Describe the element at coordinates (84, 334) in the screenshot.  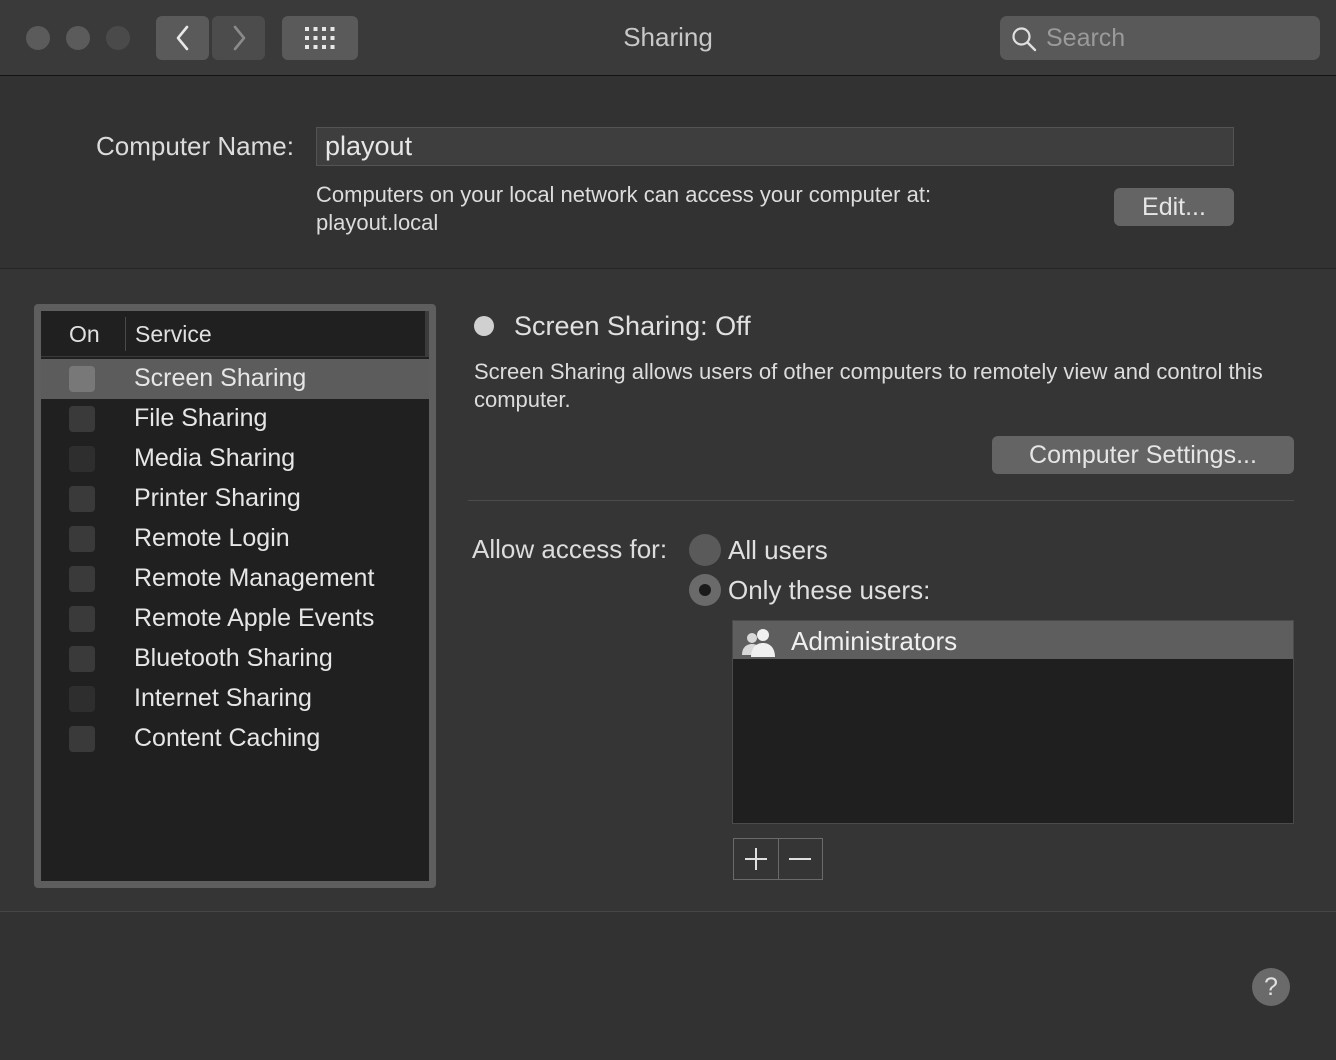
I see `column-header-on: On` at that location.